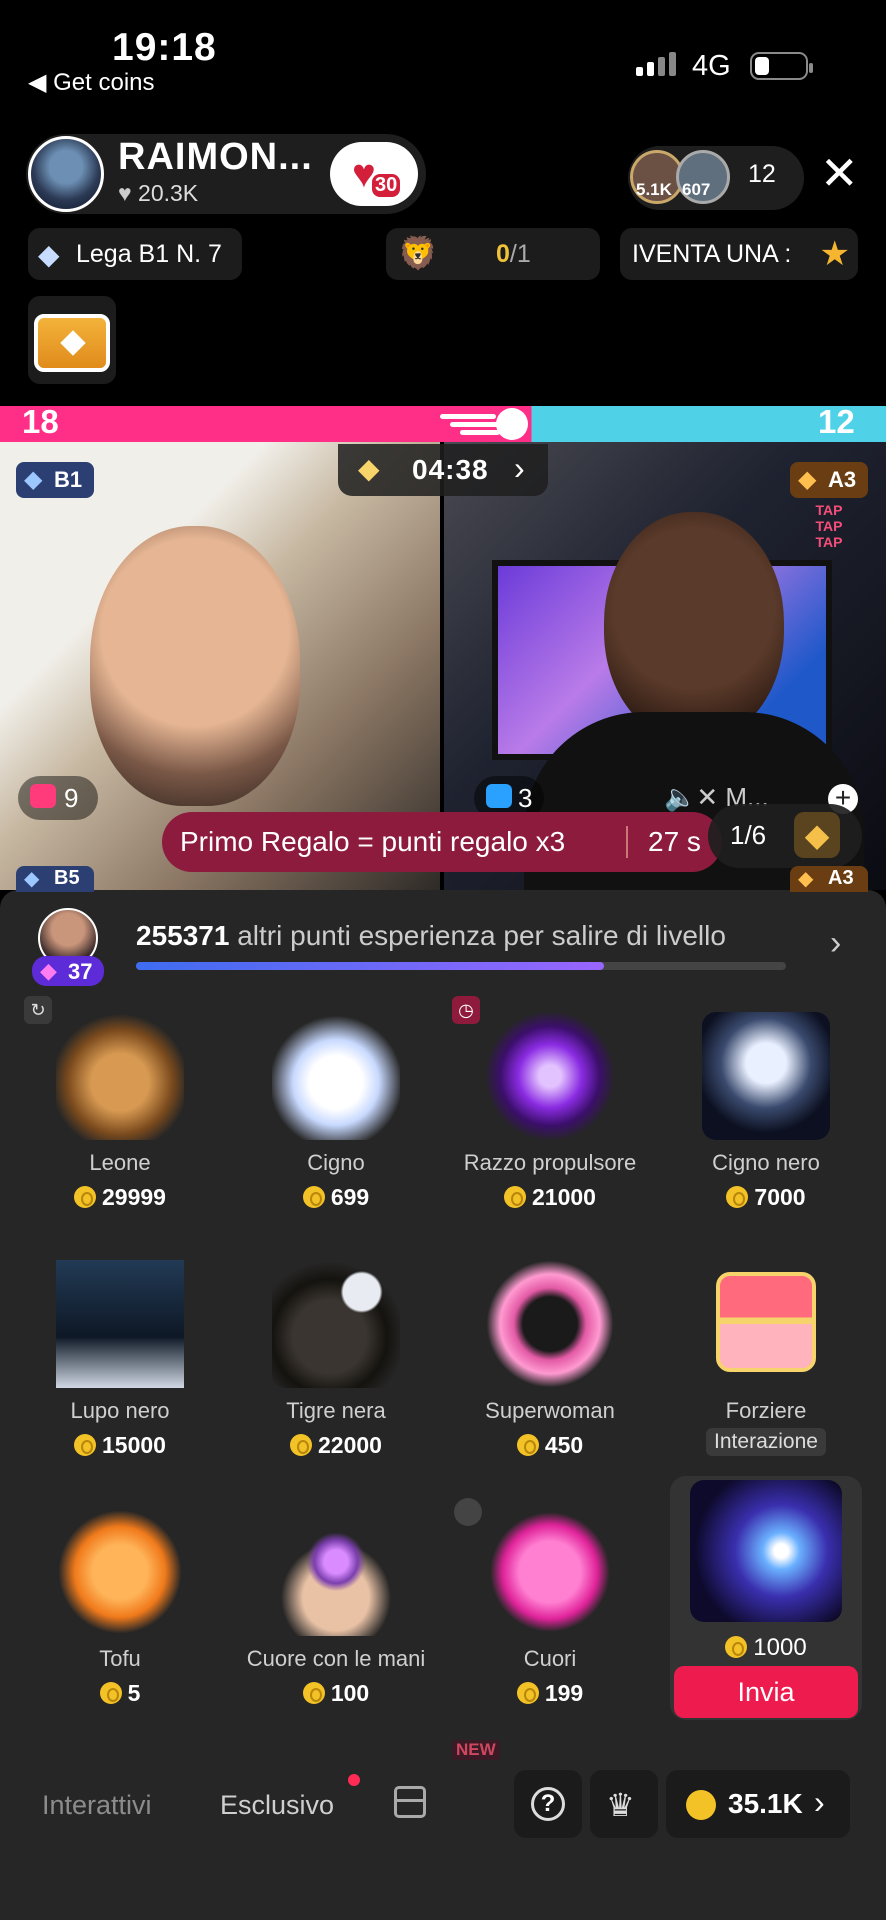  What do you see at coordinates (68, 479) in the screenshot?
I see `league-badge-label: B1` at bounding box center [68, 479].